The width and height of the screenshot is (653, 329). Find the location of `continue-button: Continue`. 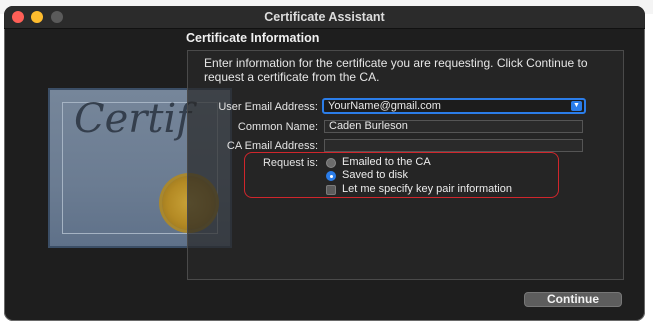

continue-button: Continue is located at coordinates (573, 299).